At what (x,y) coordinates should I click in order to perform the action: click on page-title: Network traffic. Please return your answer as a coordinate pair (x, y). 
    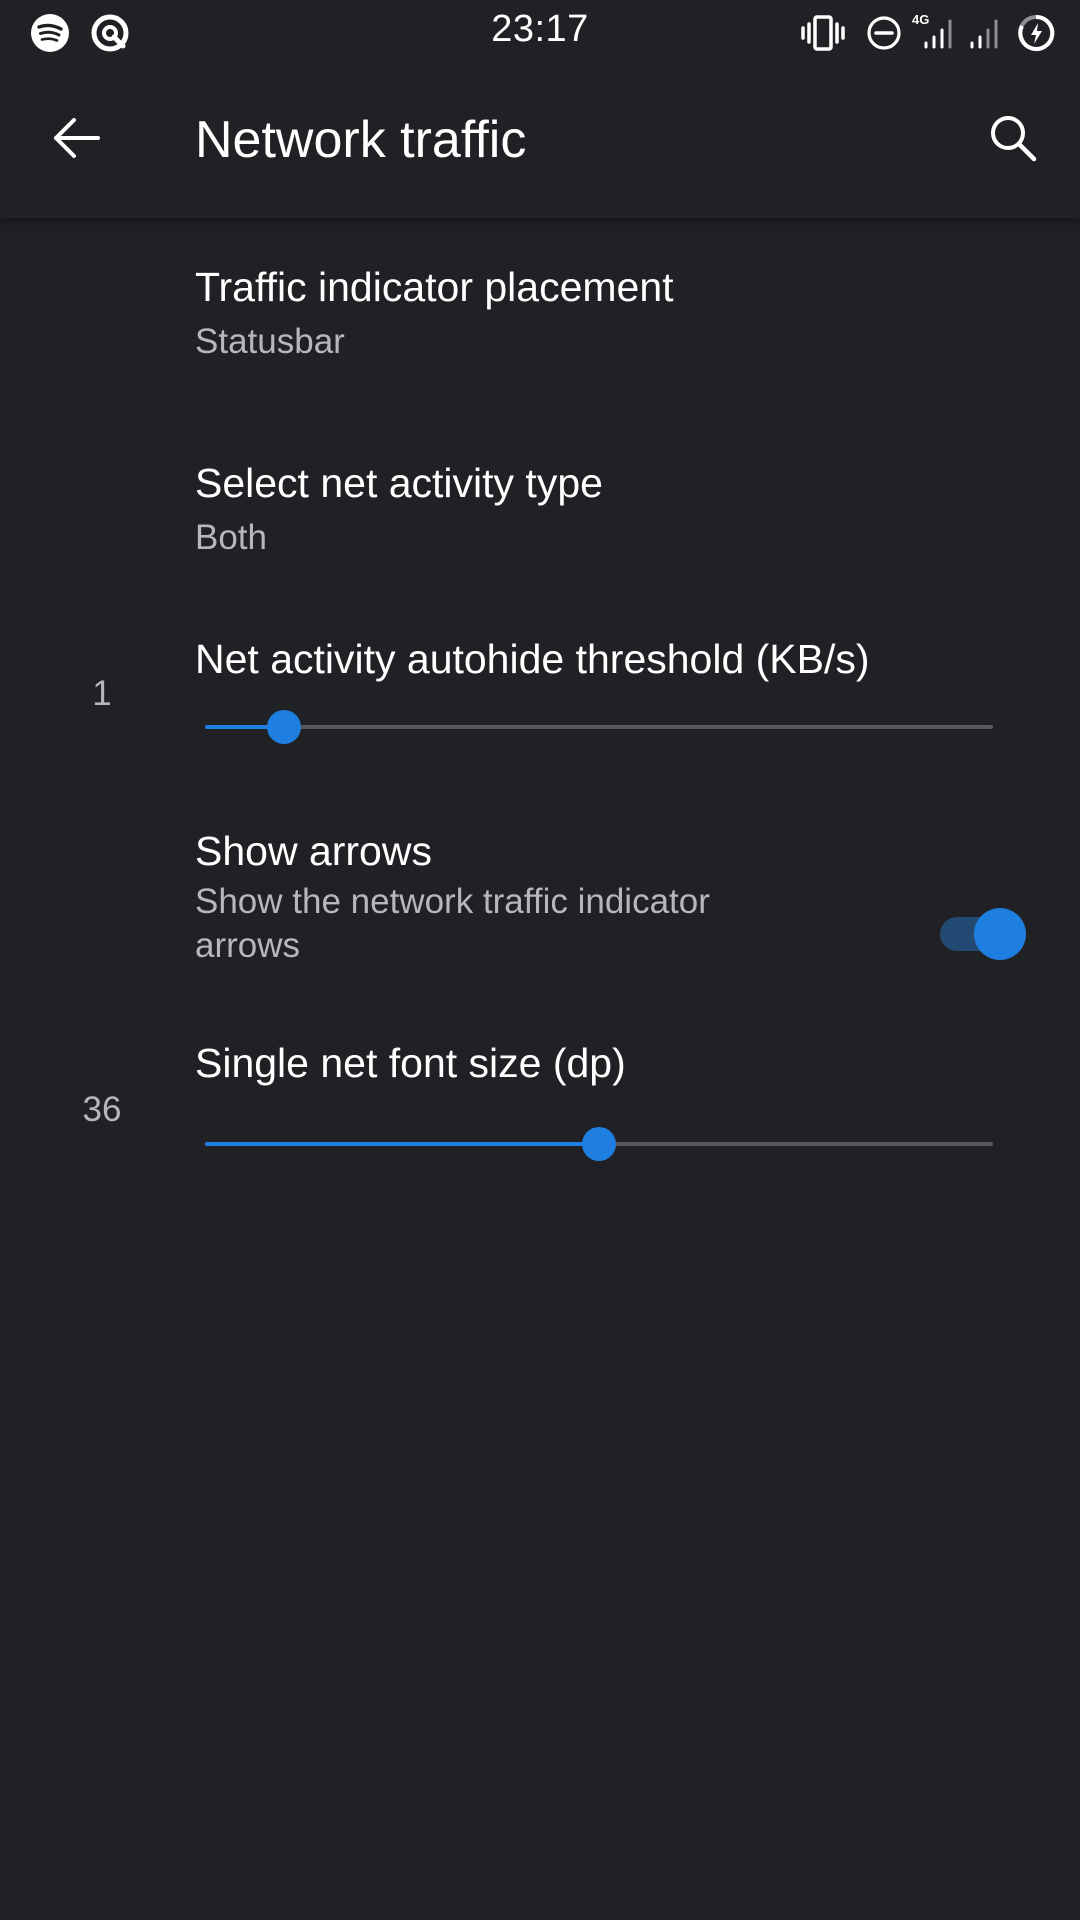
    Looking at the image, I should click on (361, 140).